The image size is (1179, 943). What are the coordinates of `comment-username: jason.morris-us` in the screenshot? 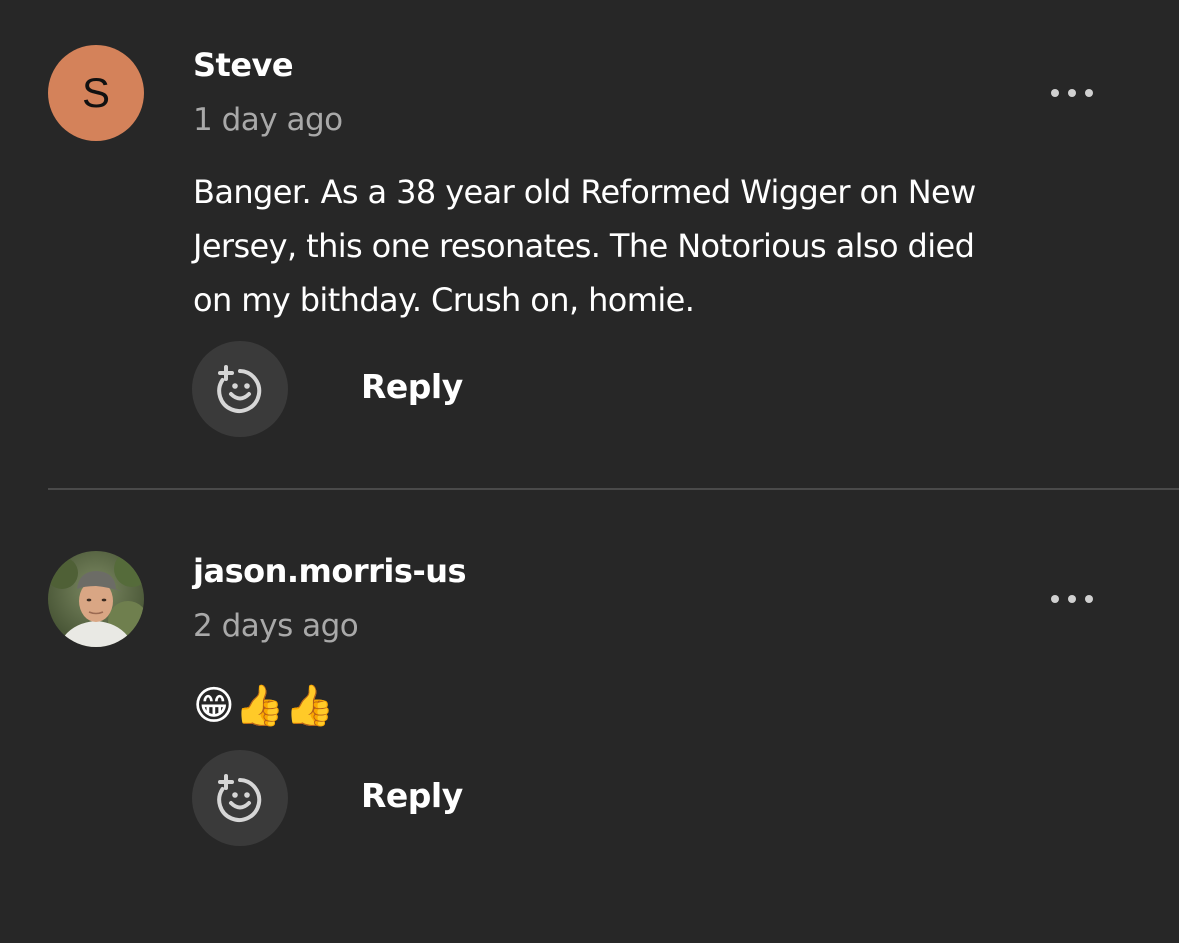 It's located at (330, 571).